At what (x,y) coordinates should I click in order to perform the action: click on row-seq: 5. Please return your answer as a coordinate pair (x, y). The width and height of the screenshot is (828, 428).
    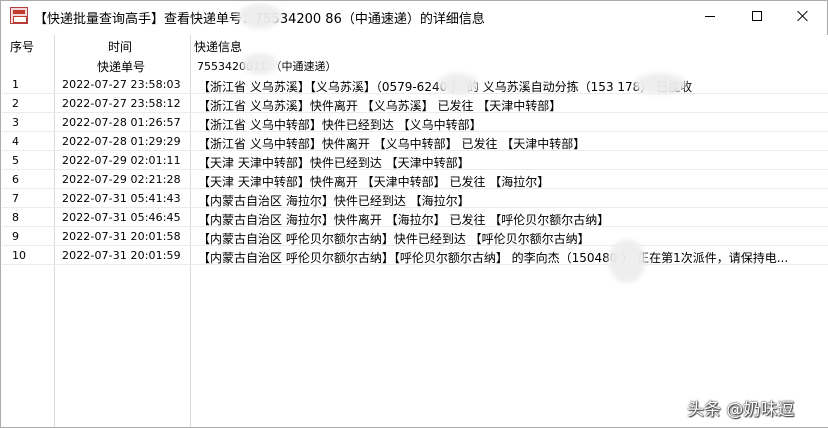
    Looking at the image, I should click on (15, 160).